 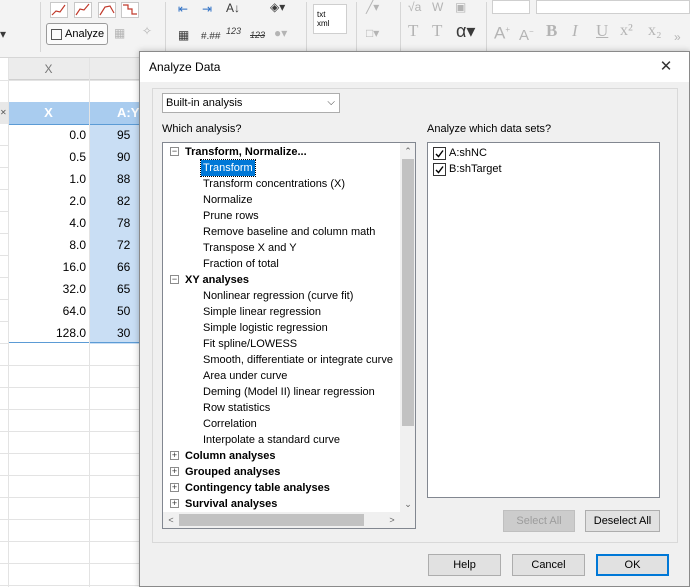 What do you see at coordinates (437, 7) in the screenshot?
I see `word-icon: W` at bounding box center [437, 7].